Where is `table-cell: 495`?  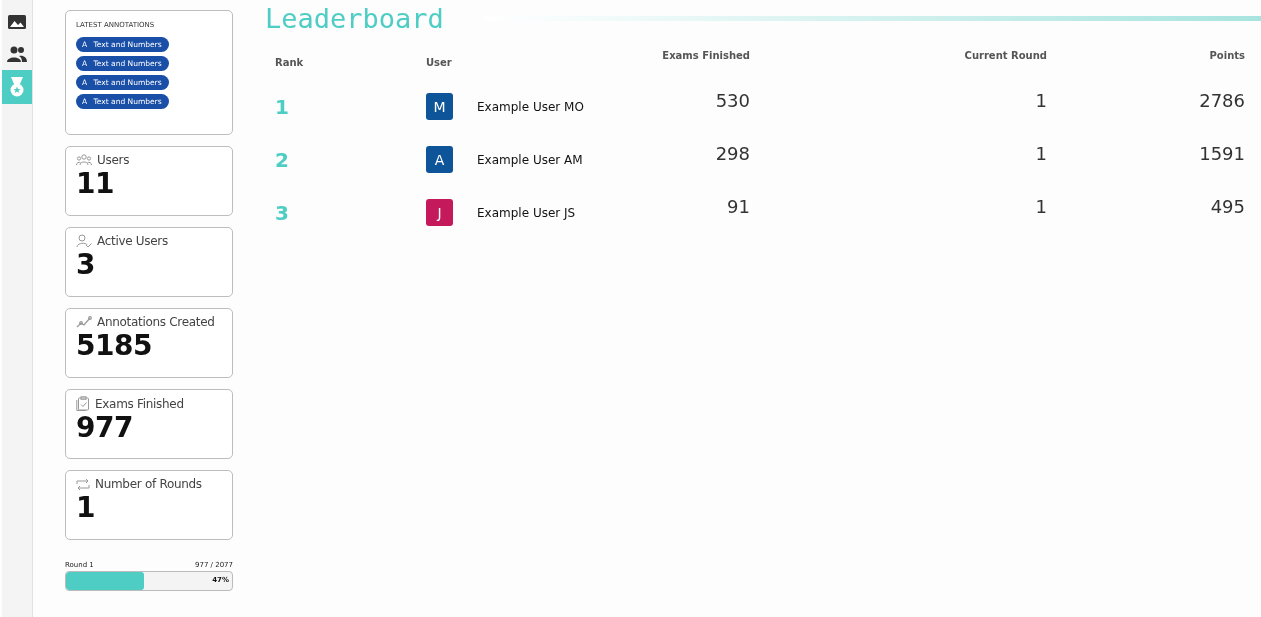 table-cell: 495 is located at coordinates (1227, 206).